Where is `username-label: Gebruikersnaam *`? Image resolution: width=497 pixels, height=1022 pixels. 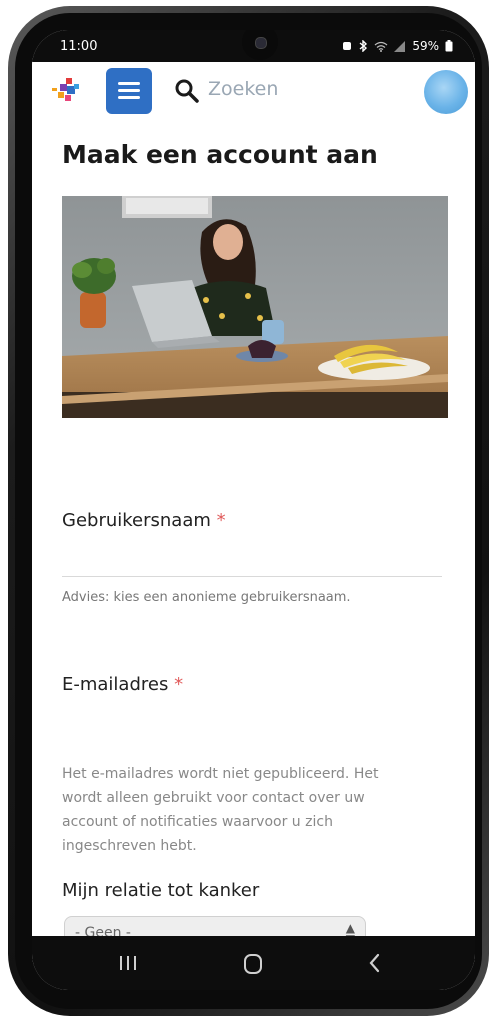 username-label: Gebruikersnaam * is located at coordinates (144, 520).